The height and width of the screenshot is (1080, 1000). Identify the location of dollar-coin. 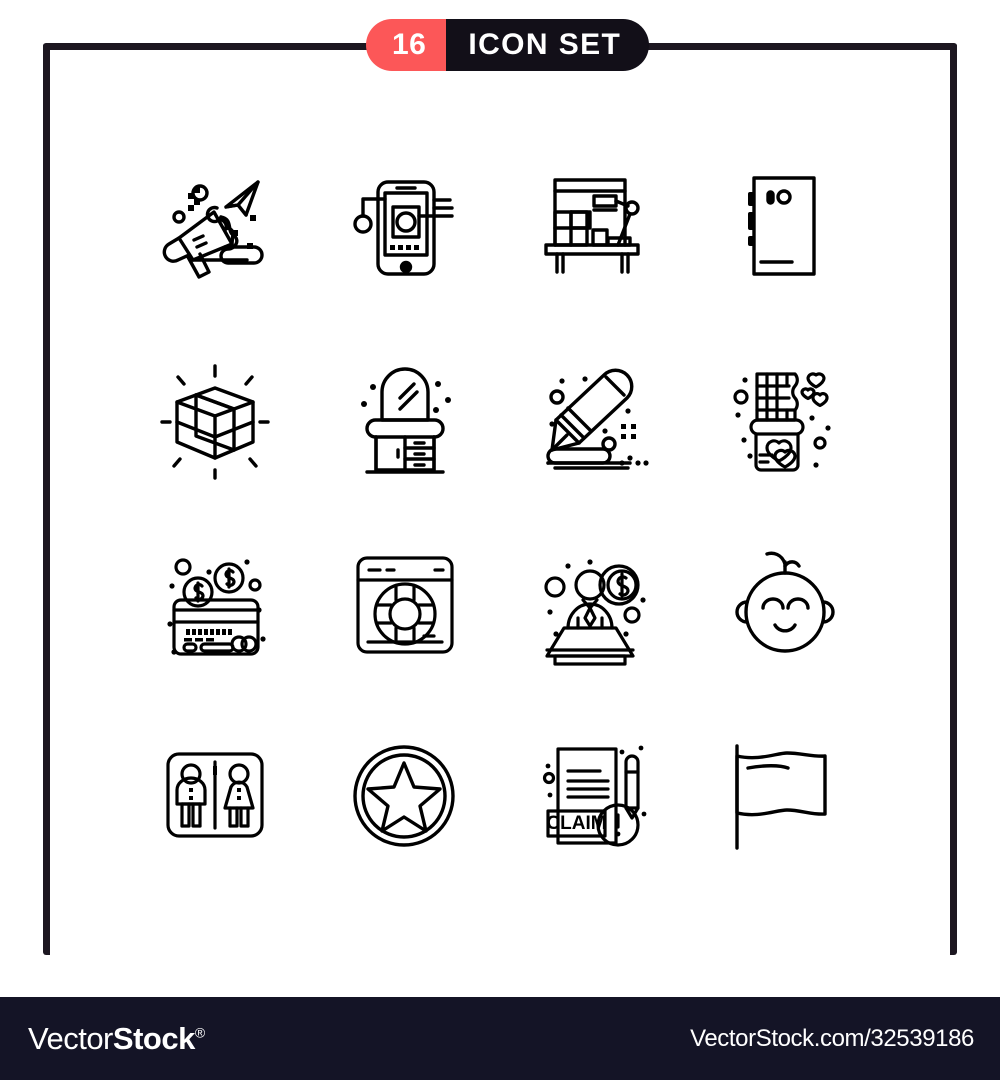
(619, 585).